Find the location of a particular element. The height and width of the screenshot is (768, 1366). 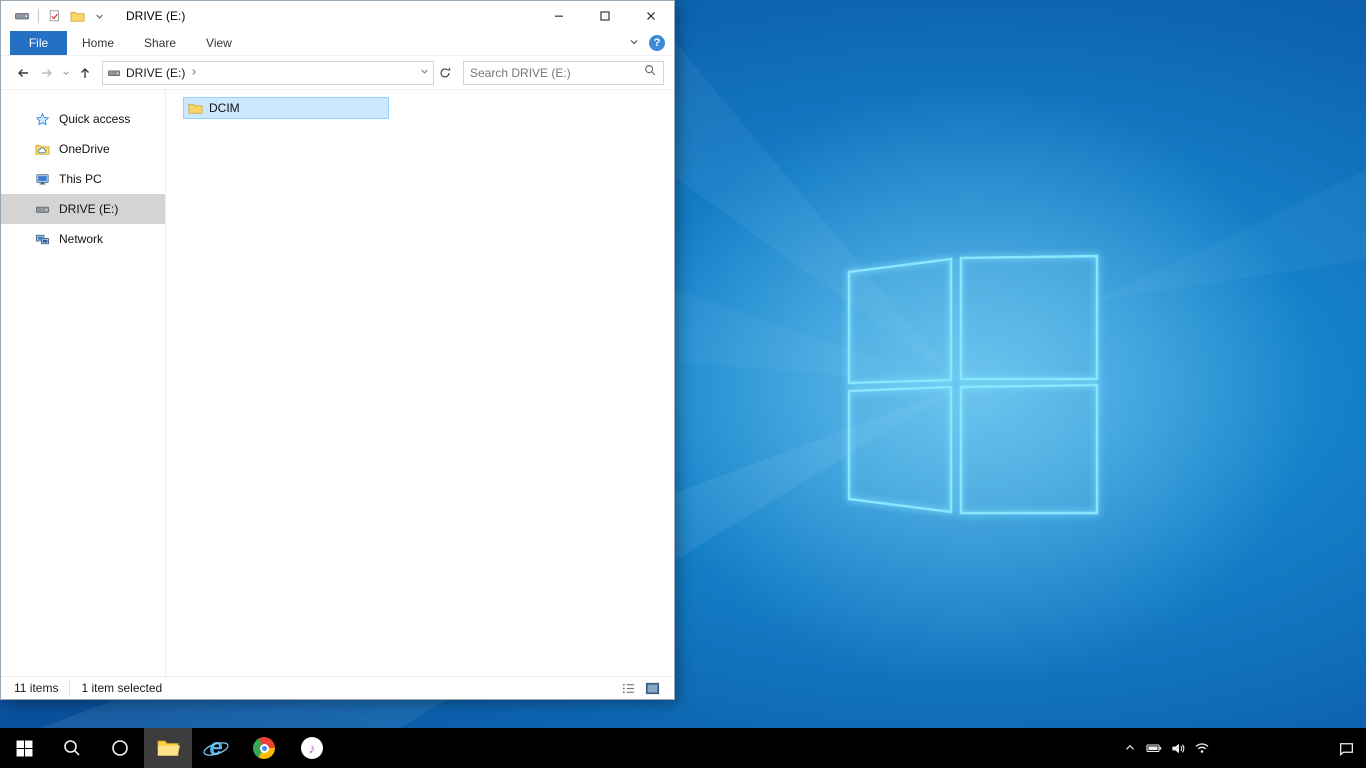

sidebar-item-network: Network is located at coordinates (83, 239).